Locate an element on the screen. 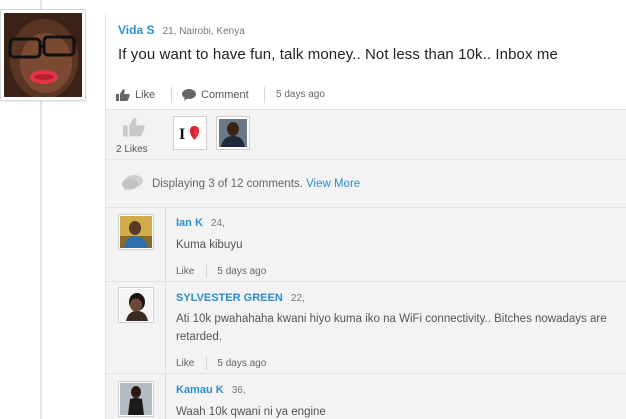 The image size is (626, 419). comment-label: Comment is located at coordinates (225, 95).